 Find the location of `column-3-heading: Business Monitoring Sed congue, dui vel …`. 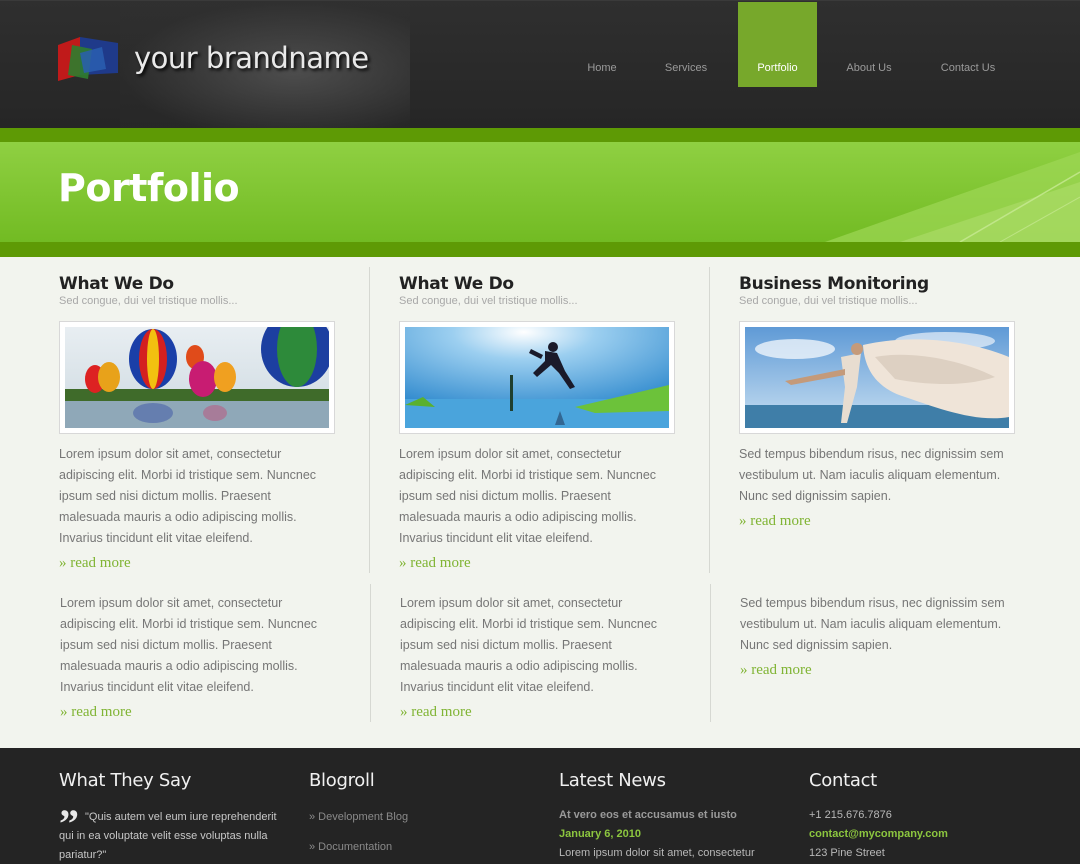

column-3-heading: Business Monitoring Sed congue, dui vel … is located at coordinates (884, 290).